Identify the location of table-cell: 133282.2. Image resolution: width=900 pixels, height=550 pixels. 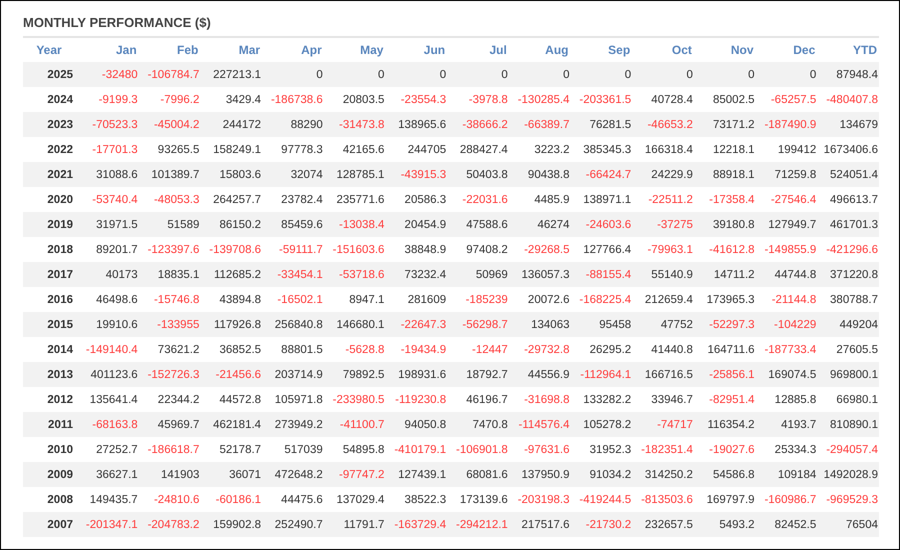
(601, 399).